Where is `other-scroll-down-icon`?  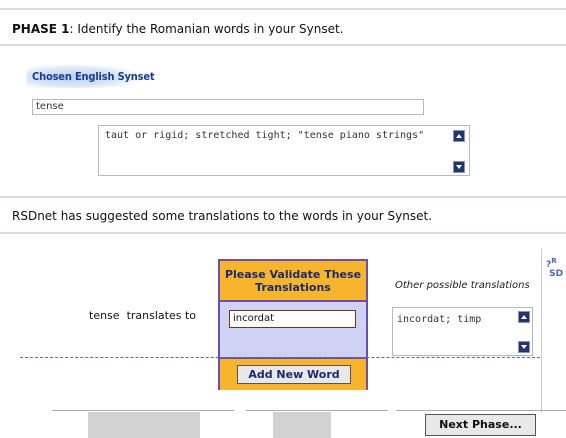 other-scroll-down-icon is located at coordinates (524, 347).